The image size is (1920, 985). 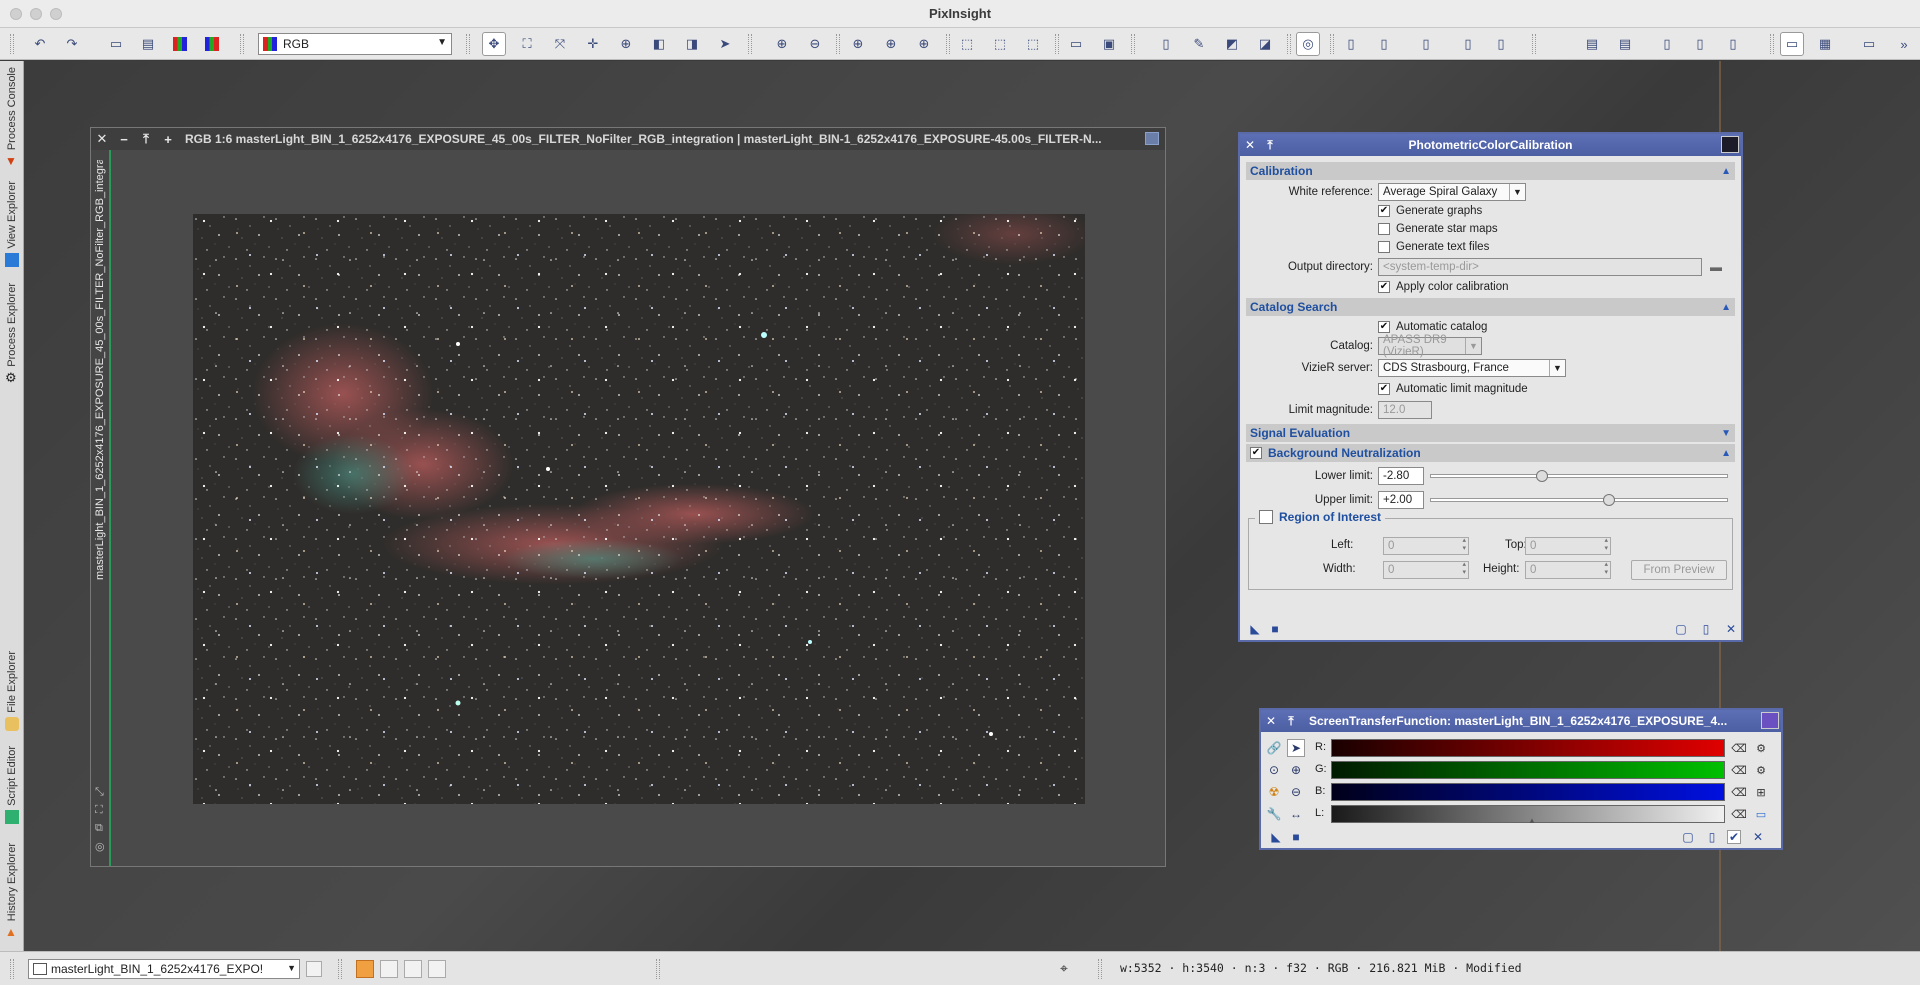 What do you see at coordinates (164, 969) in the screenshot?
I see `view-select: masterLight_BIN_1_6252x4176_EXPO! ▼` at bounding box center [164, 969].